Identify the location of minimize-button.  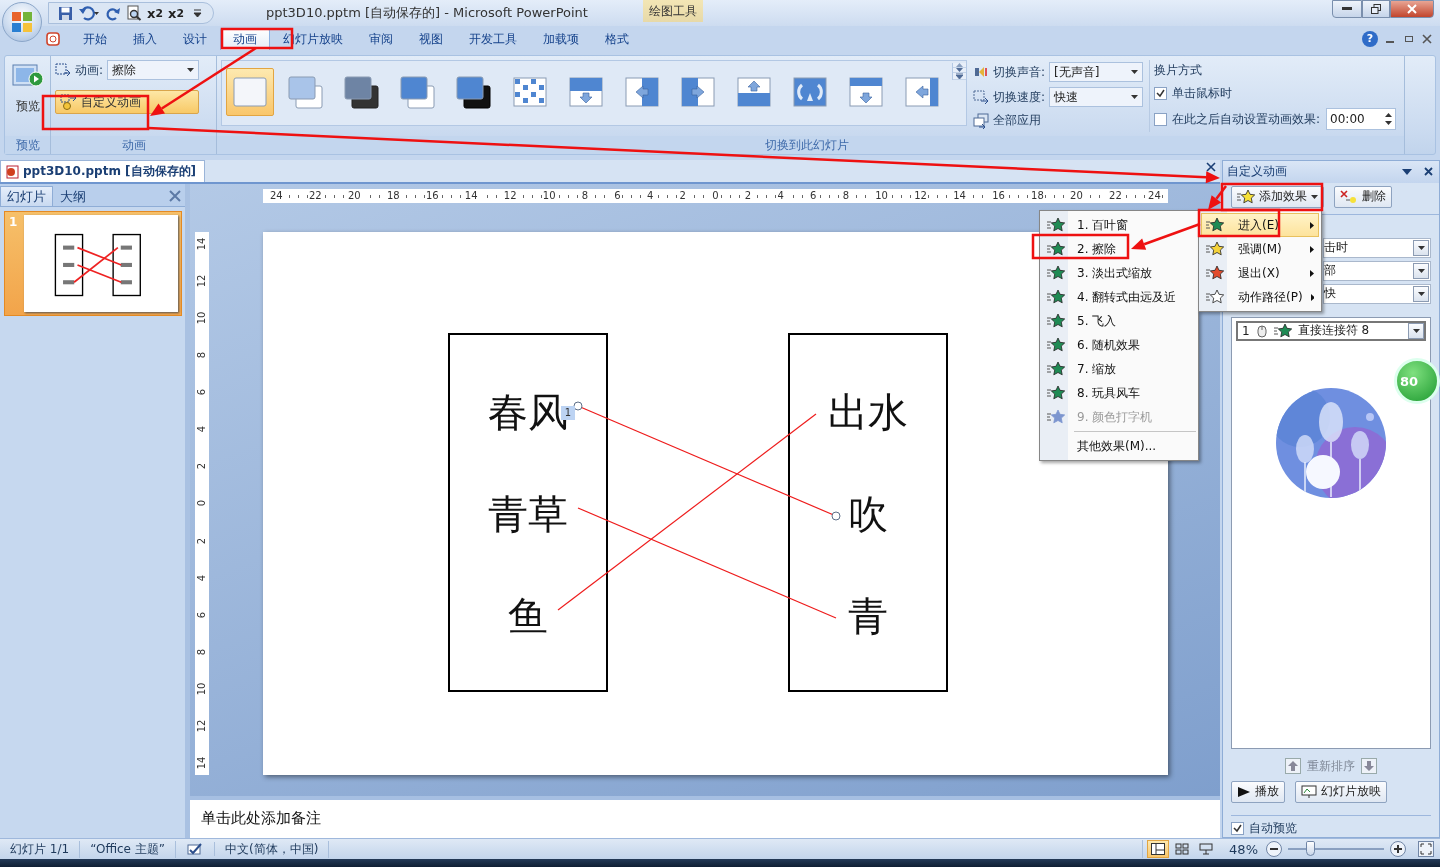
(1347, 9).